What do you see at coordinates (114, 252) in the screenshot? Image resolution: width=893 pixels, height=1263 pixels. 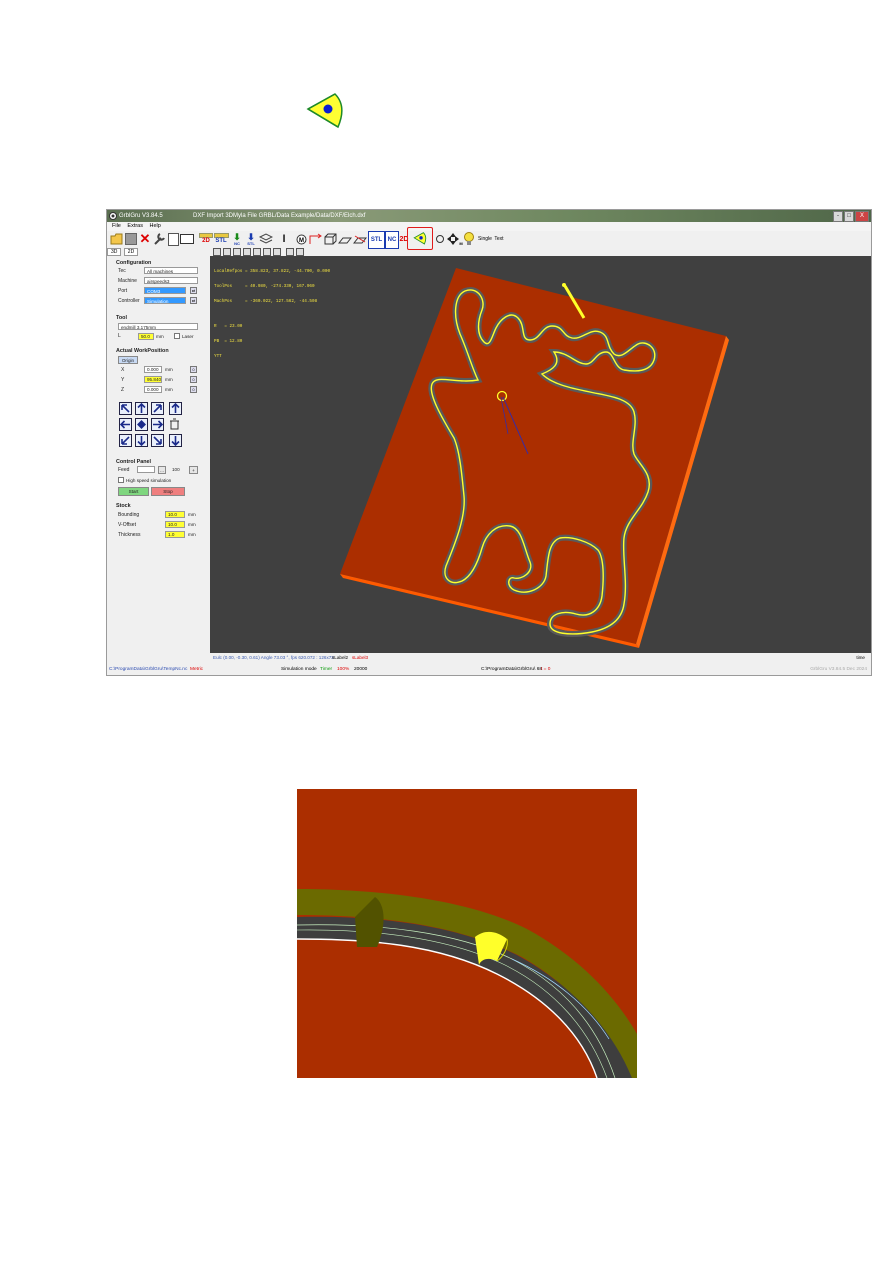 I see `tab-3d: 3D` at bounding box center [114, 252].